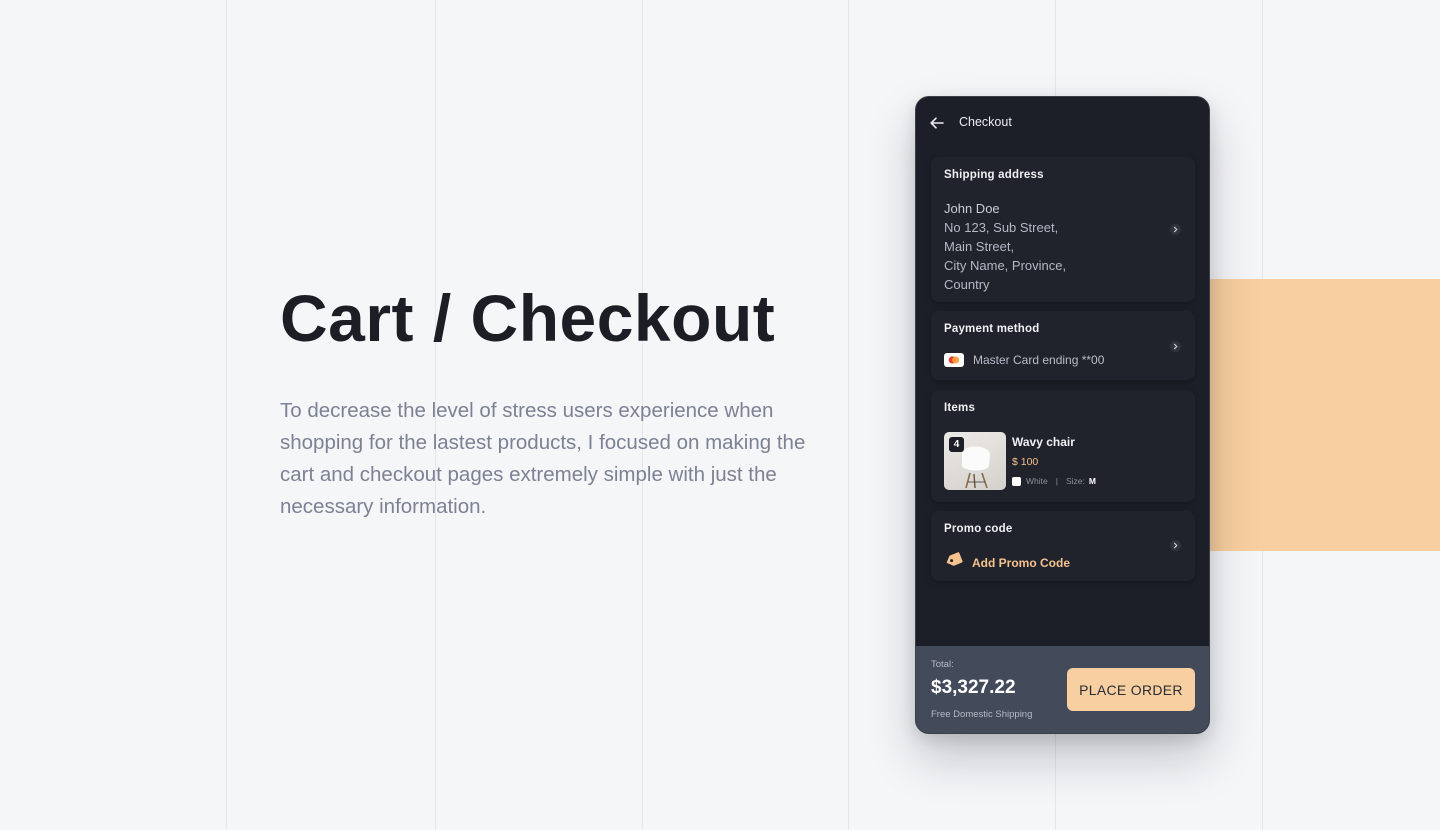 The image size is (1440, 830). I want to click on mastercard-icon, so click(954, 360).